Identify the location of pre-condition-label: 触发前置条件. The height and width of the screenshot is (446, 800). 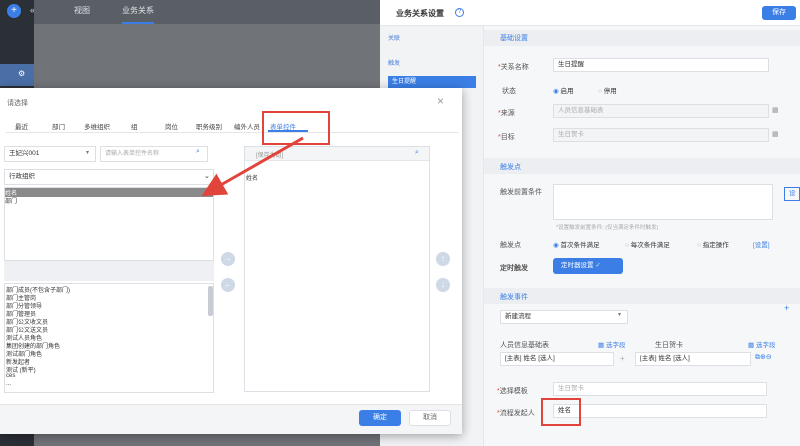
(521, 192).